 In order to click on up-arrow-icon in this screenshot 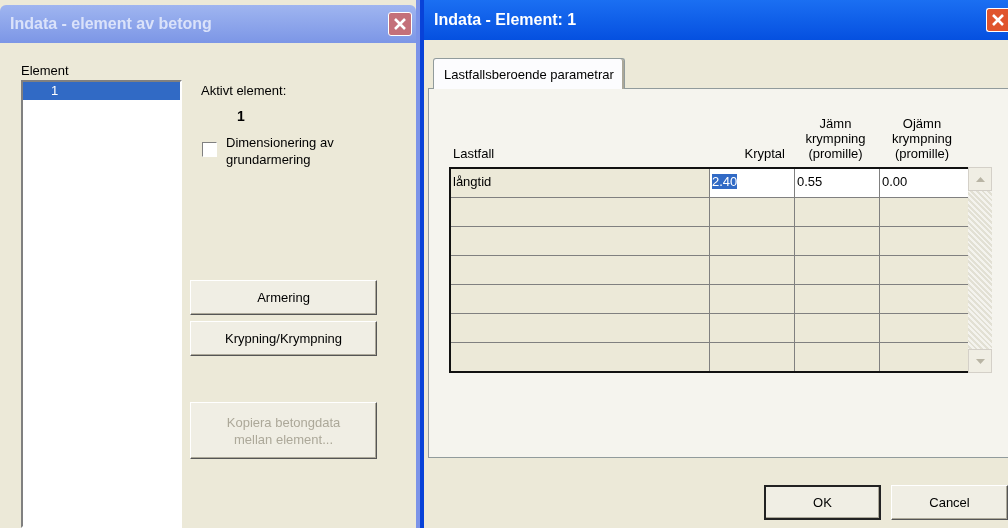, I will do `click(980, 179)`.